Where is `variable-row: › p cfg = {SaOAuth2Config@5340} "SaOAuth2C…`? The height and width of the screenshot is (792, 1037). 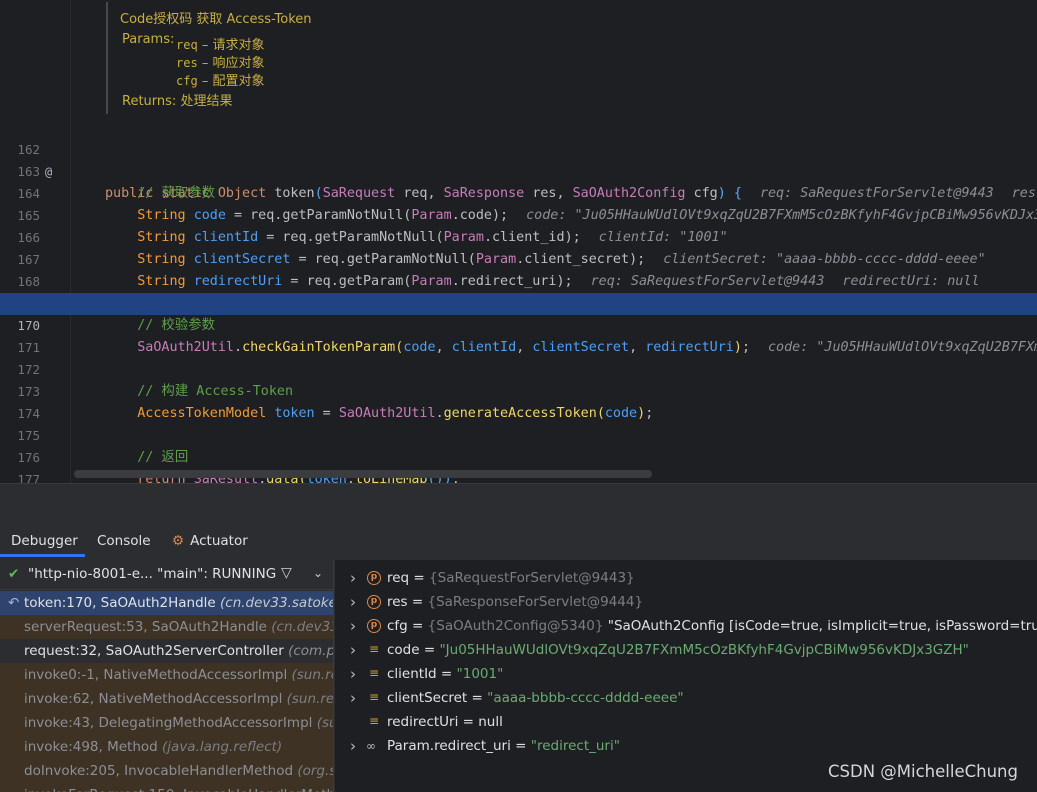 variable-row: › p cfg = {SaOAuth2Config@5340} "SaOAuth2C… is located at coordinates (686, 626).